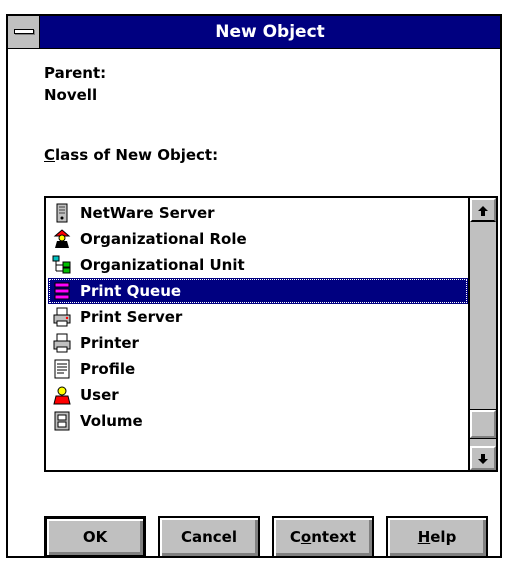  Describe the element at coordinates (258, 239) in the screenshot. I see `list-item-organizational-role: Organizational Role` at that location.